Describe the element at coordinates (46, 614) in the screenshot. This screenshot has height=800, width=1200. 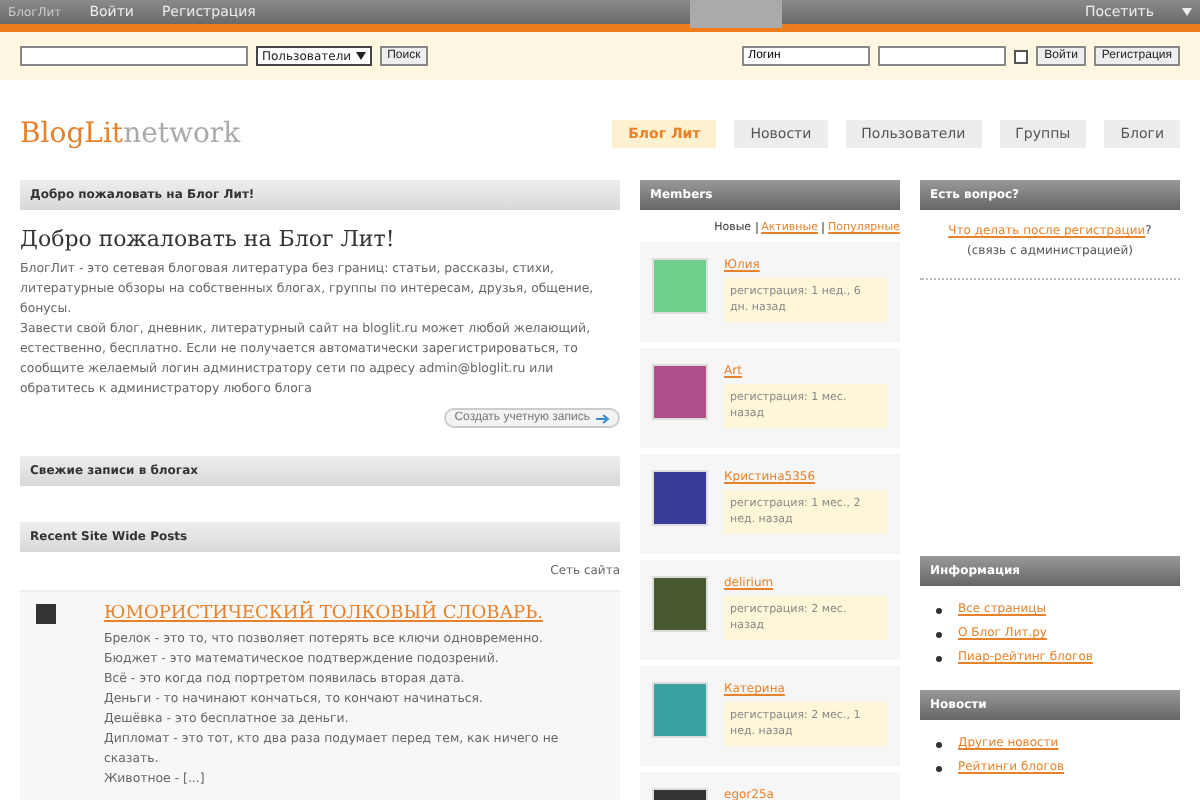
I see `post-thumbnail` at that location.